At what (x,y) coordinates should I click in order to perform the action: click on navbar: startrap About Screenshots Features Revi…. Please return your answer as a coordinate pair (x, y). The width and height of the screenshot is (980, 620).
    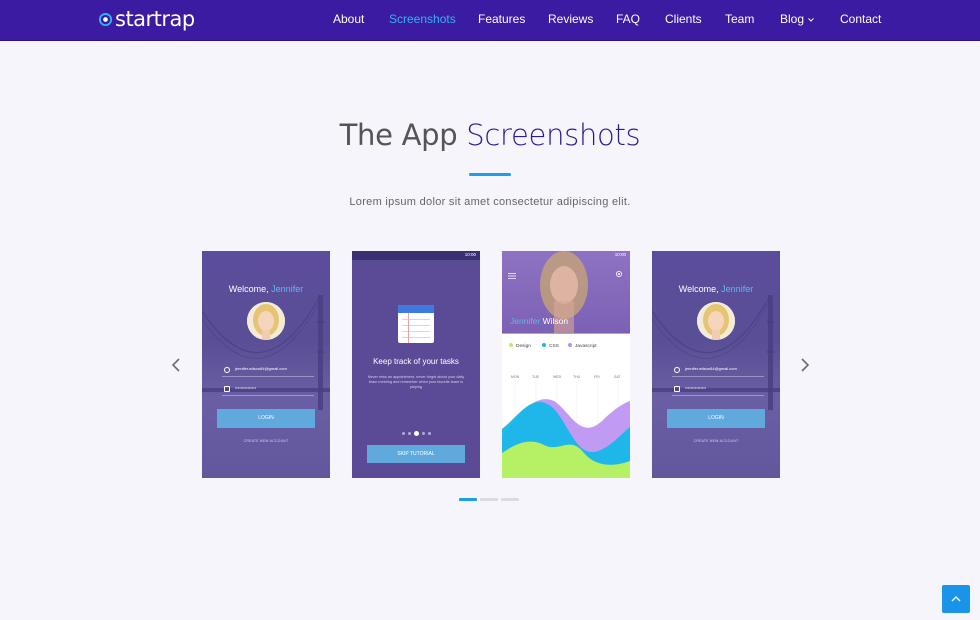
    Looking at the image, I should click on (490, 20).